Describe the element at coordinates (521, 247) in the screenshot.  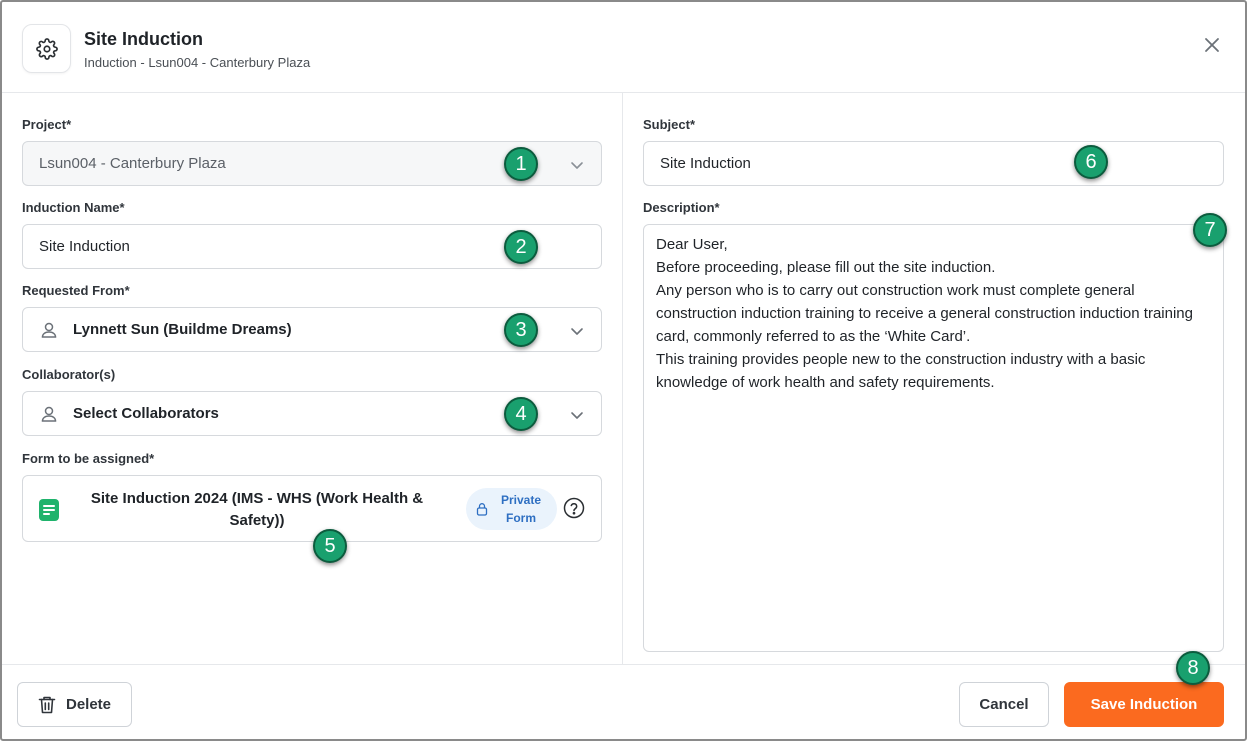
I see `callout-badge: 2` at that location.